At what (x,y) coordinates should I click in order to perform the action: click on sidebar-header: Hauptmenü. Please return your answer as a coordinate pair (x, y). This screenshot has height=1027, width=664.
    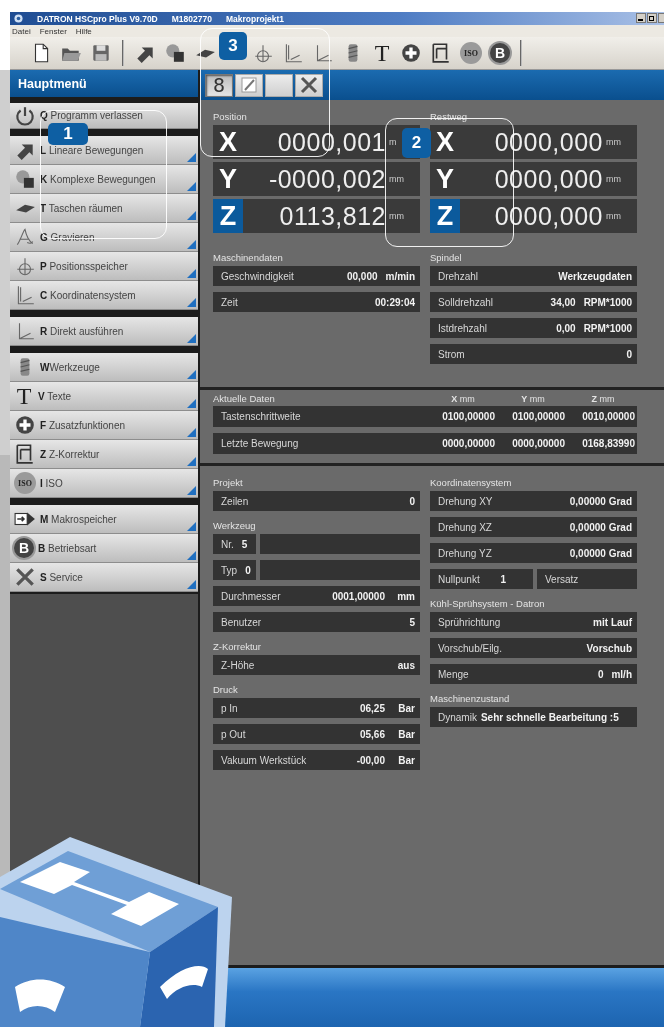
    Looking at the image, I should click on (104, 83).